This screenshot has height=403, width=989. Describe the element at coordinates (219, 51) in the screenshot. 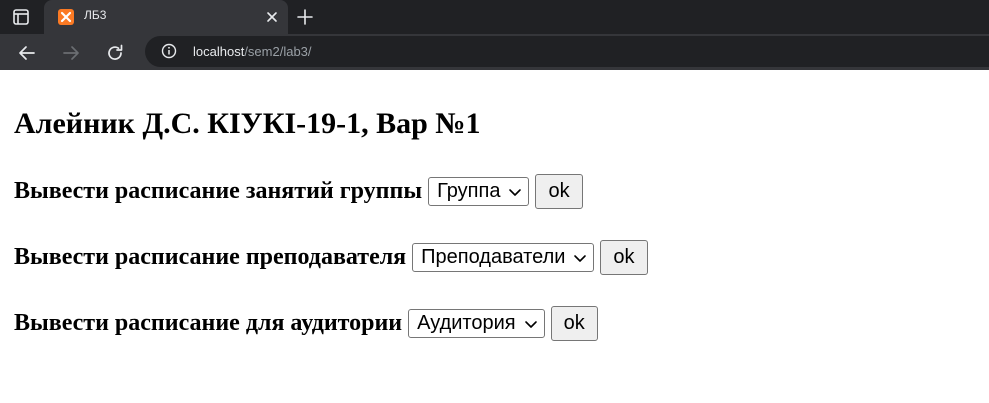

I see `url-host: localhost` at that location.